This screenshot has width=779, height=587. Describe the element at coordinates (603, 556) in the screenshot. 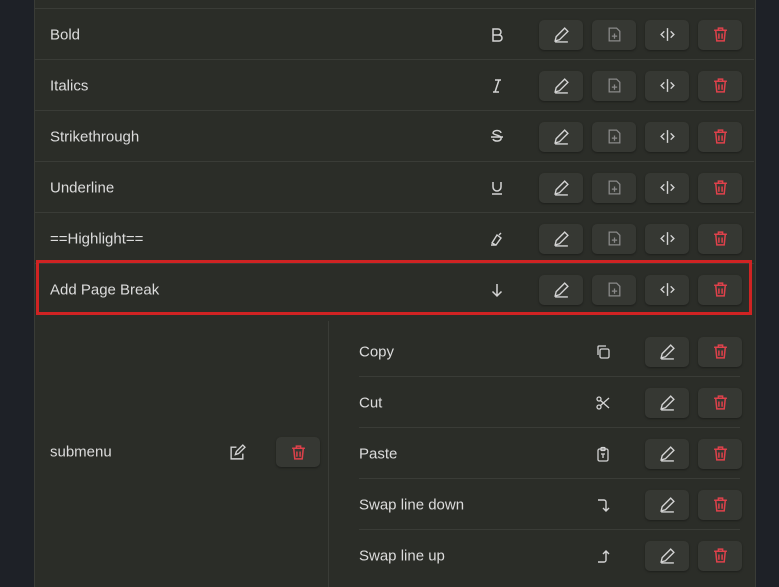

I see `corner-up-right-icon` at that location.